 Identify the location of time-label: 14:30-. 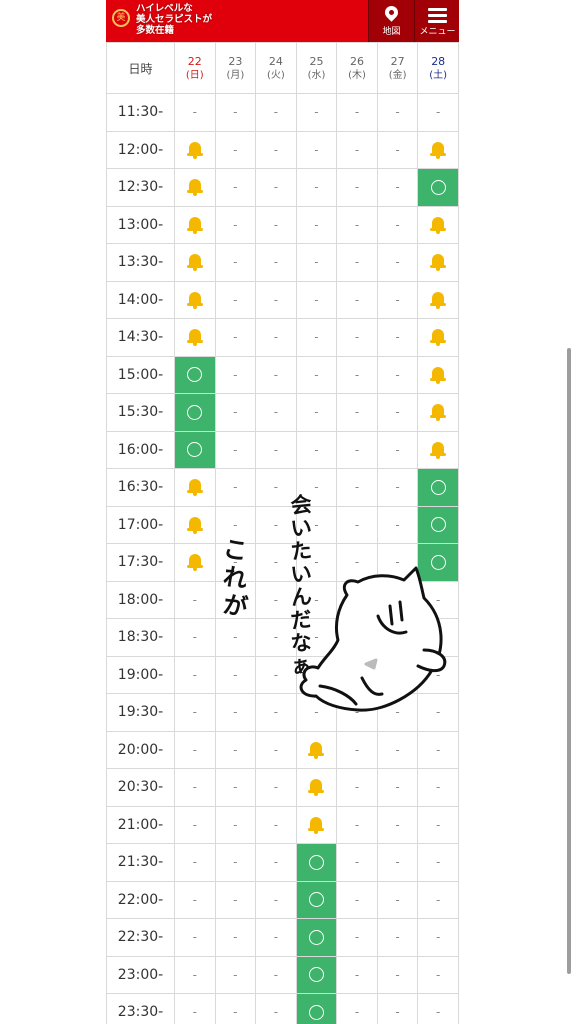
(140, 337).